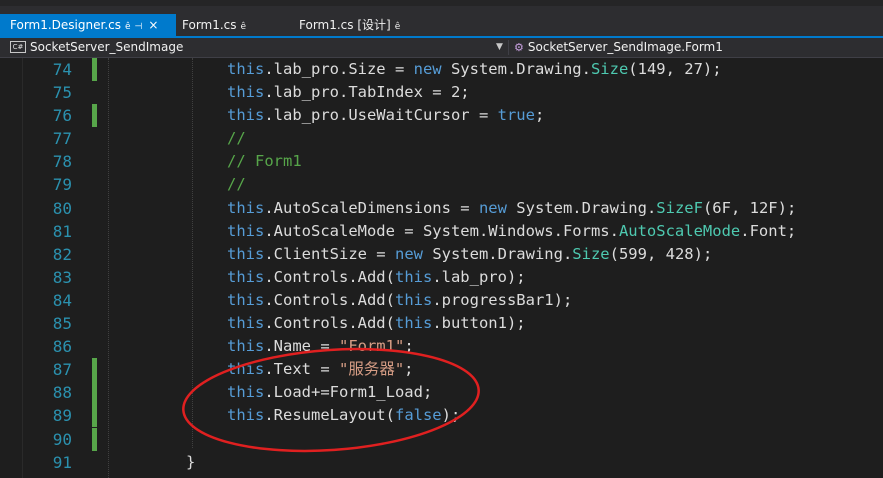  I want to click on pin-icon: ⊣, so click(139, 27).